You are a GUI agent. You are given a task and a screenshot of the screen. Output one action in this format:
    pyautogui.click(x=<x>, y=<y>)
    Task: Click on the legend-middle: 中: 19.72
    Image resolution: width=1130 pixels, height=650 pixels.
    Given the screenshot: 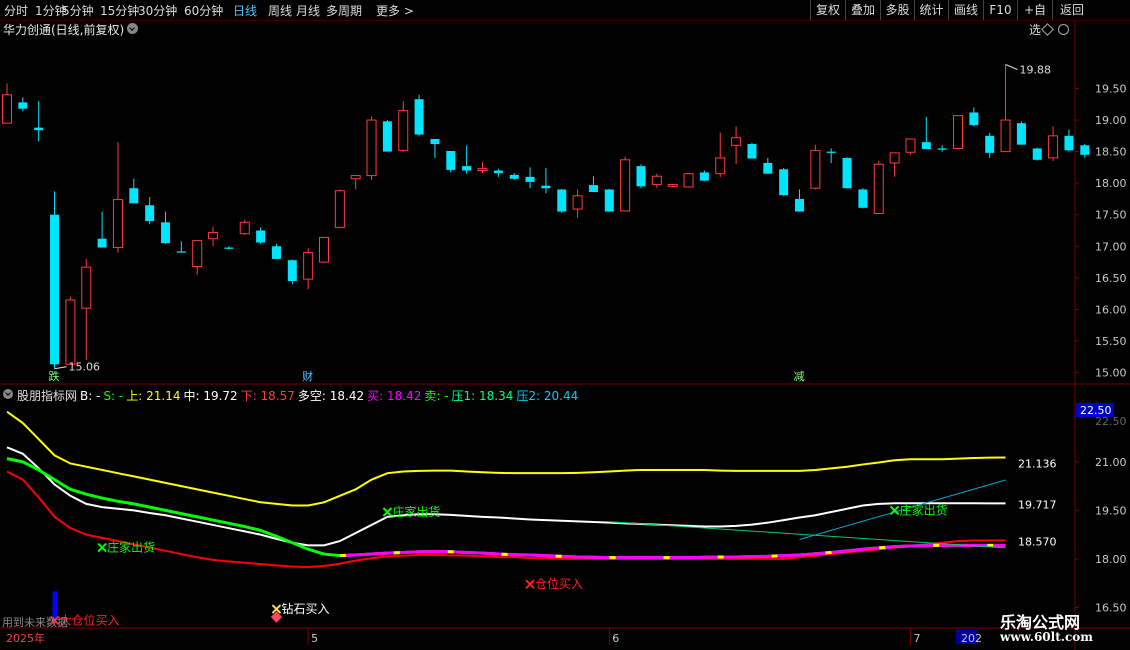 What is the action you would take?
    pyautogui.click(x=210, y=396)
    